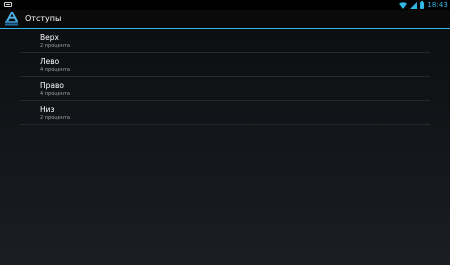 The image size is (450, 265). What do you see at coordinates (47, 109) in the screenshot?
I see `preference-title: Низ` at bounding box center [47, 109].